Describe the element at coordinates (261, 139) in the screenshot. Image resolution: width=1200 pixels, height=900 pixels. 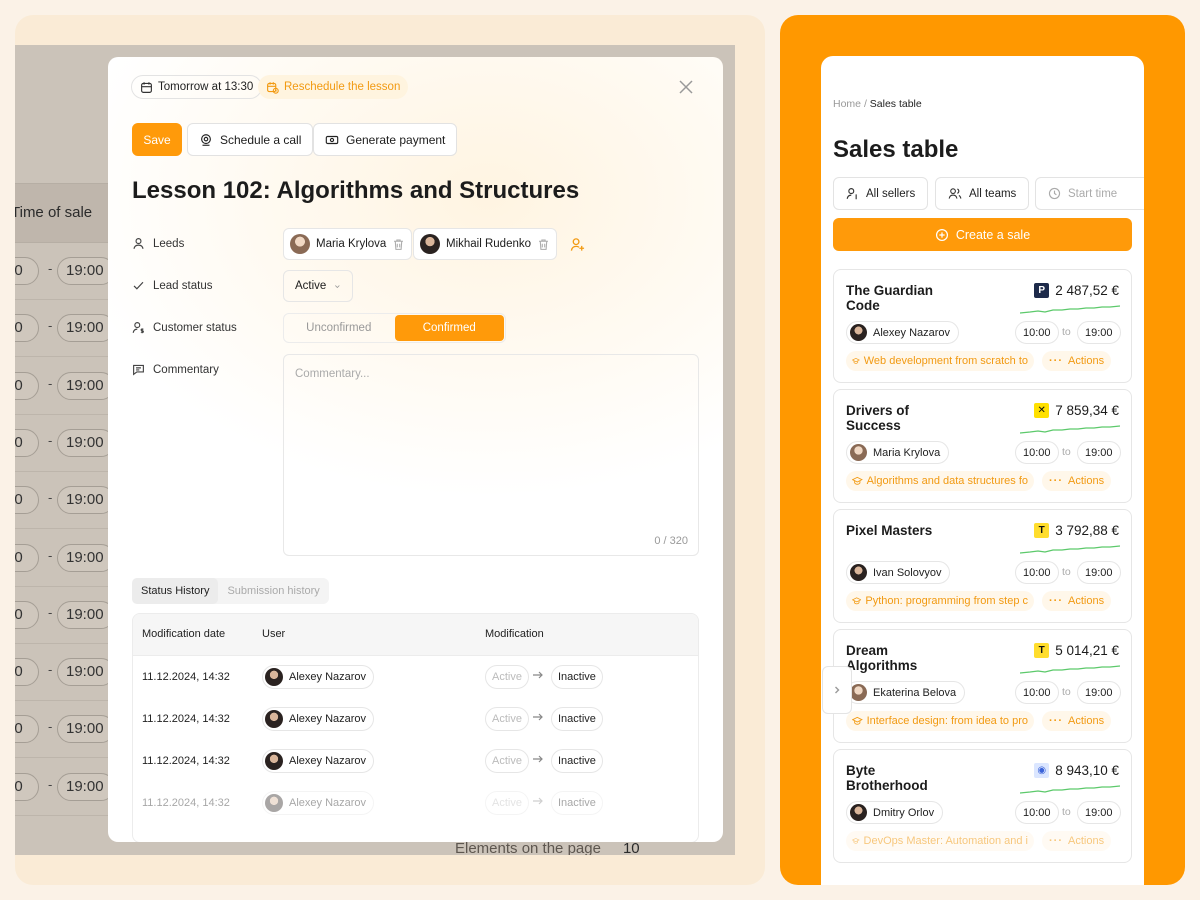
I see `schedule-call-label: Schedule a call` at that location.